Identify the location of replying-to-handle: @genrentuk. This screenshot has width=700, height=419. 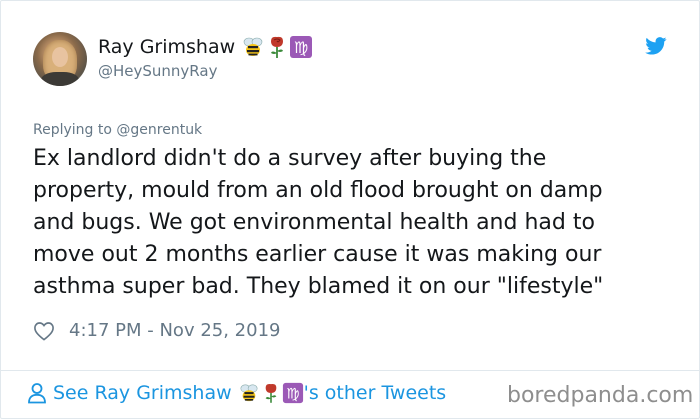
(159, 130).